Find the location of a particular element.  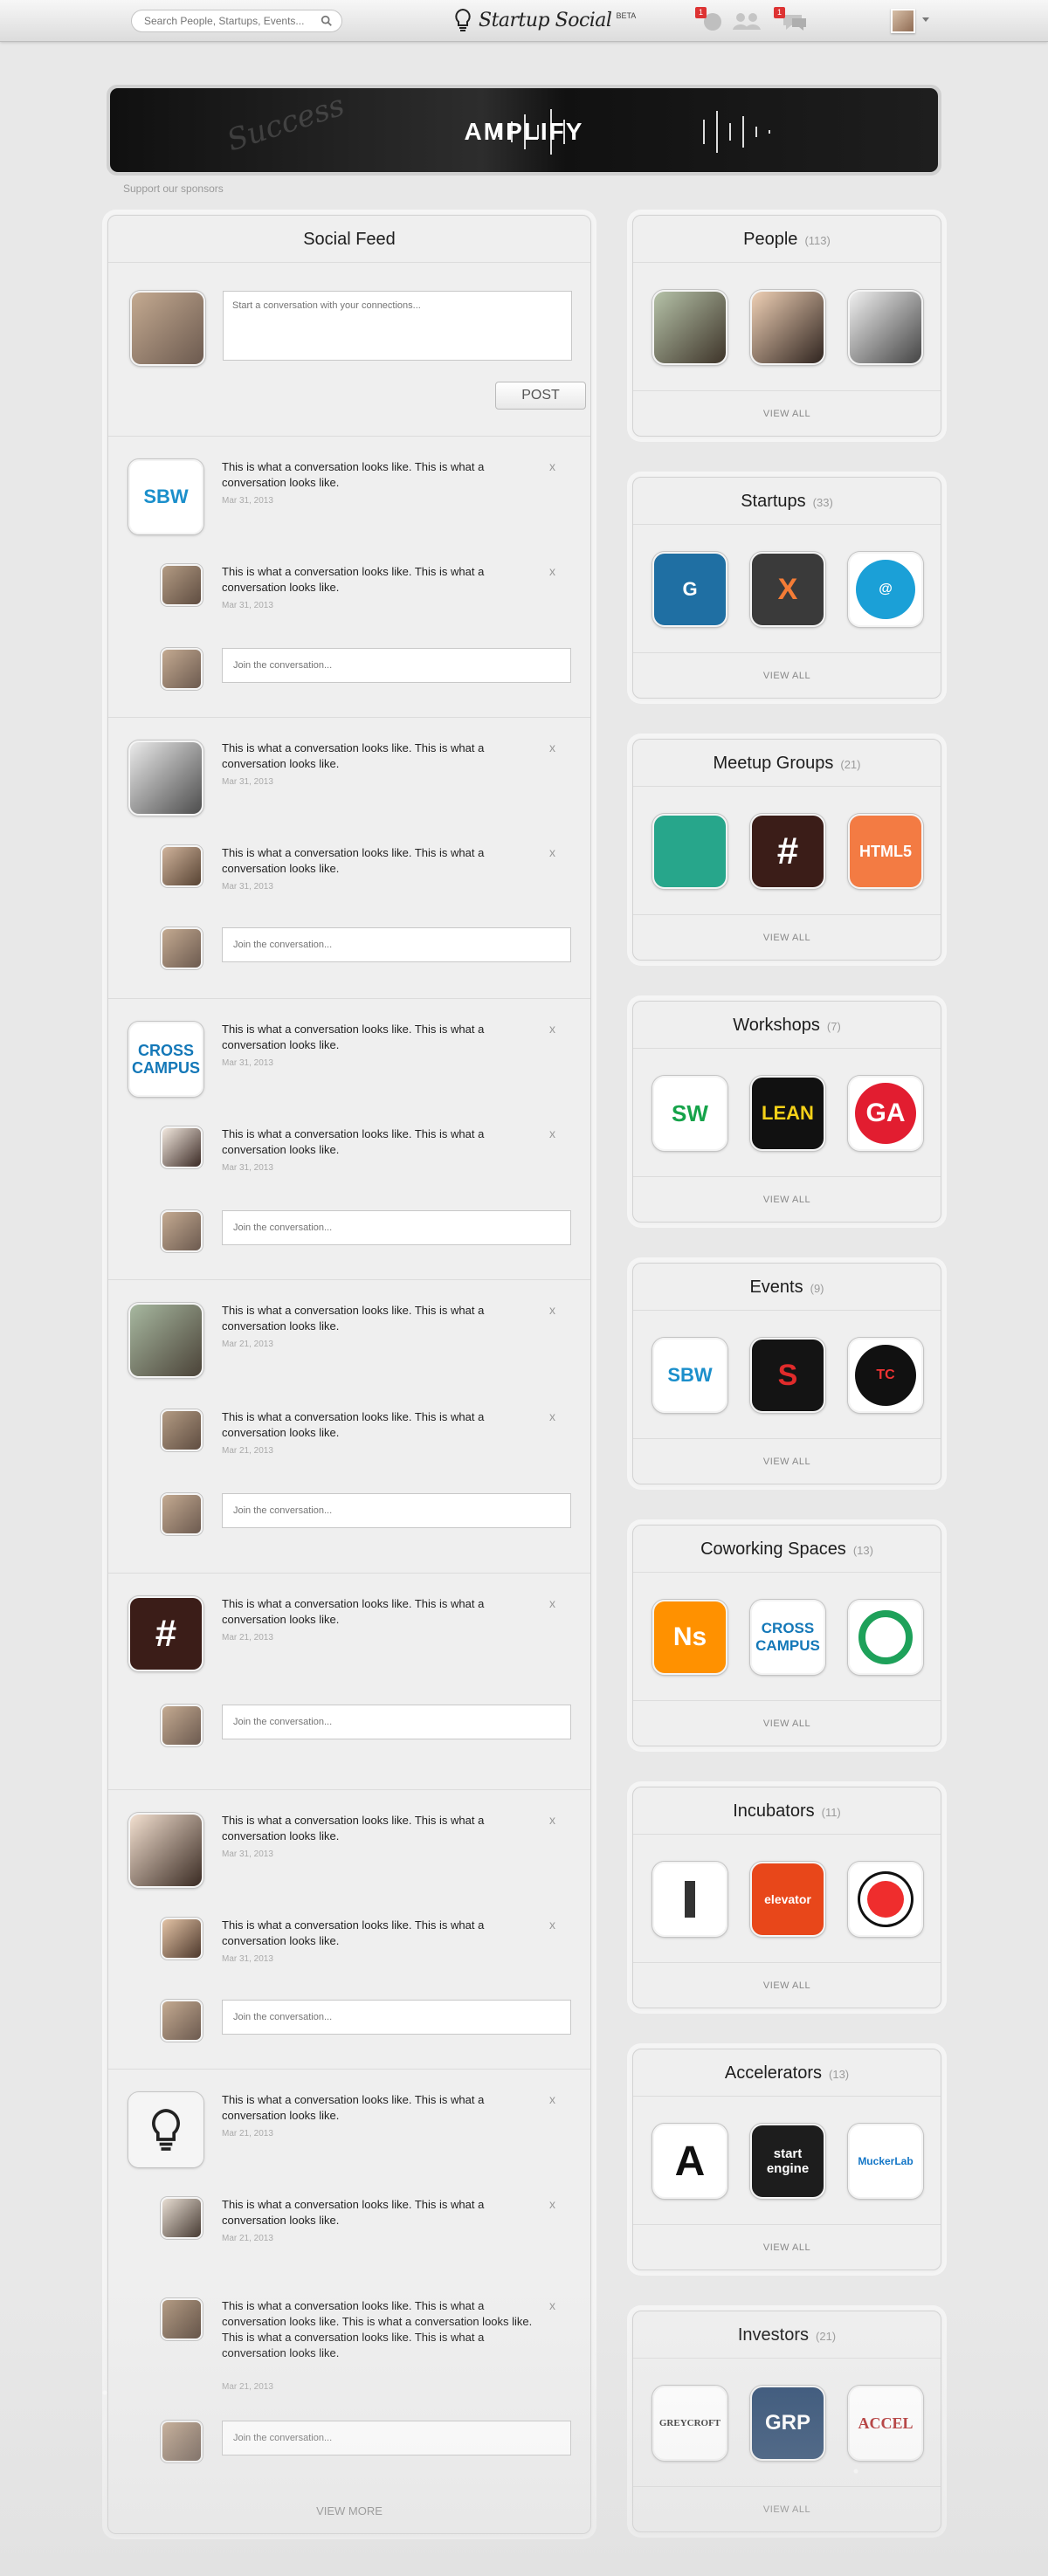

incubator-pixel-logo is located at coordinates (689, 1899).